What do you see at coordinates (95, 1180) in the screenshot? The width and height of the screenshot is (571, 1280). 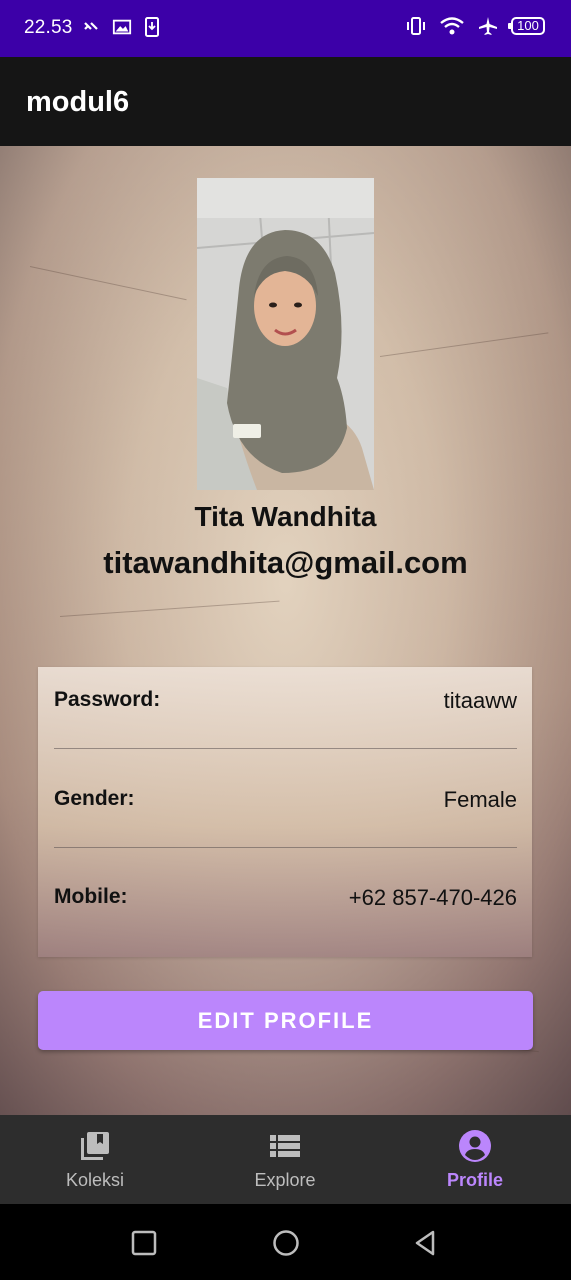 I see `nav-label-koleksi: Koleksi` at bounding box center [95, 1180].